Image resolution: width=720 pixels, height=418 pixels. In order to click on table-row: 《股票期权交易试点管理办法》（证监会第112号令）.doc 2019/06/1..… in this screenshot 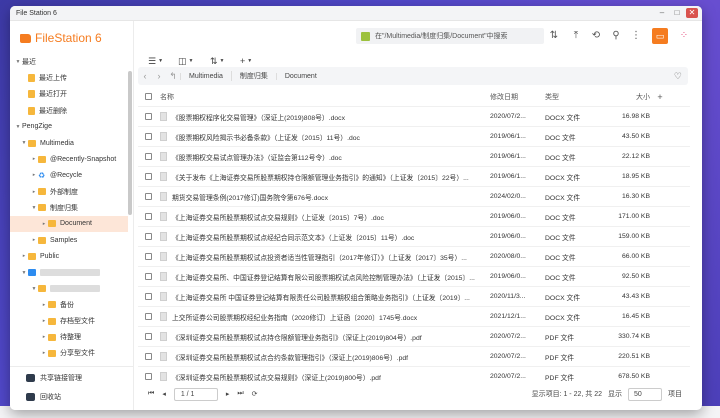, I will do `click(414, 157)`.